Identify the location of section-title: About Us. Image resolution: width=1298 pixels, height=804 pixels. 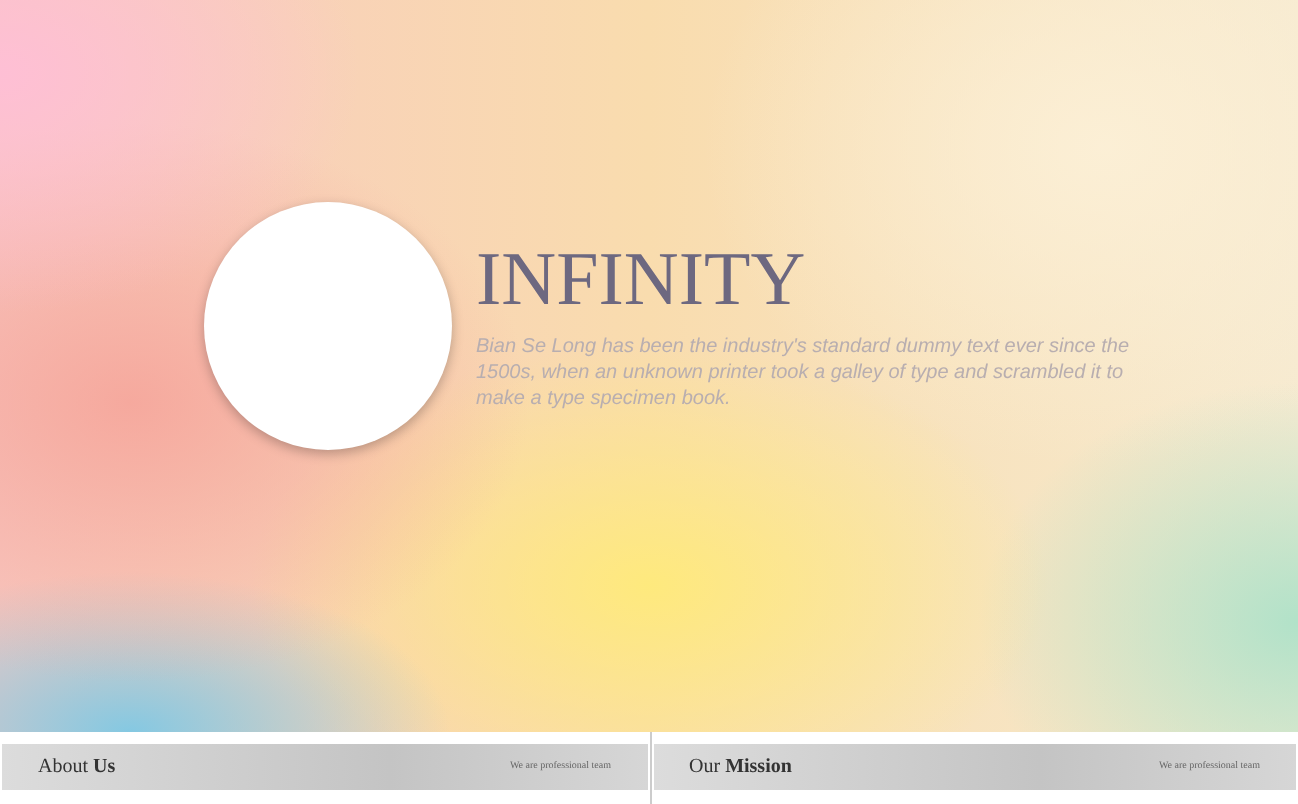
(77, 767).